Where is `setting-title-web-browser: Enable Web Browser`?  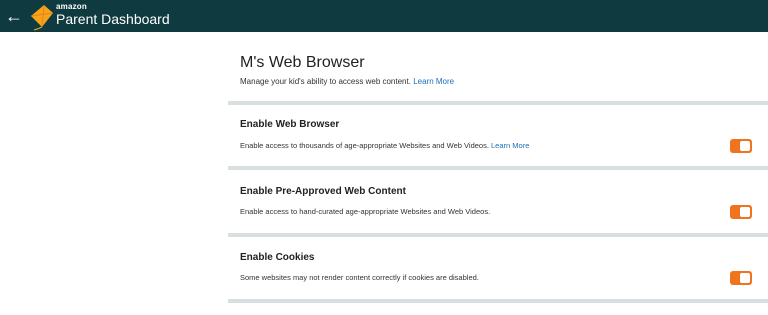
setting-title-web-browser: Enable Web Browser is located at coordinates (290, 124).